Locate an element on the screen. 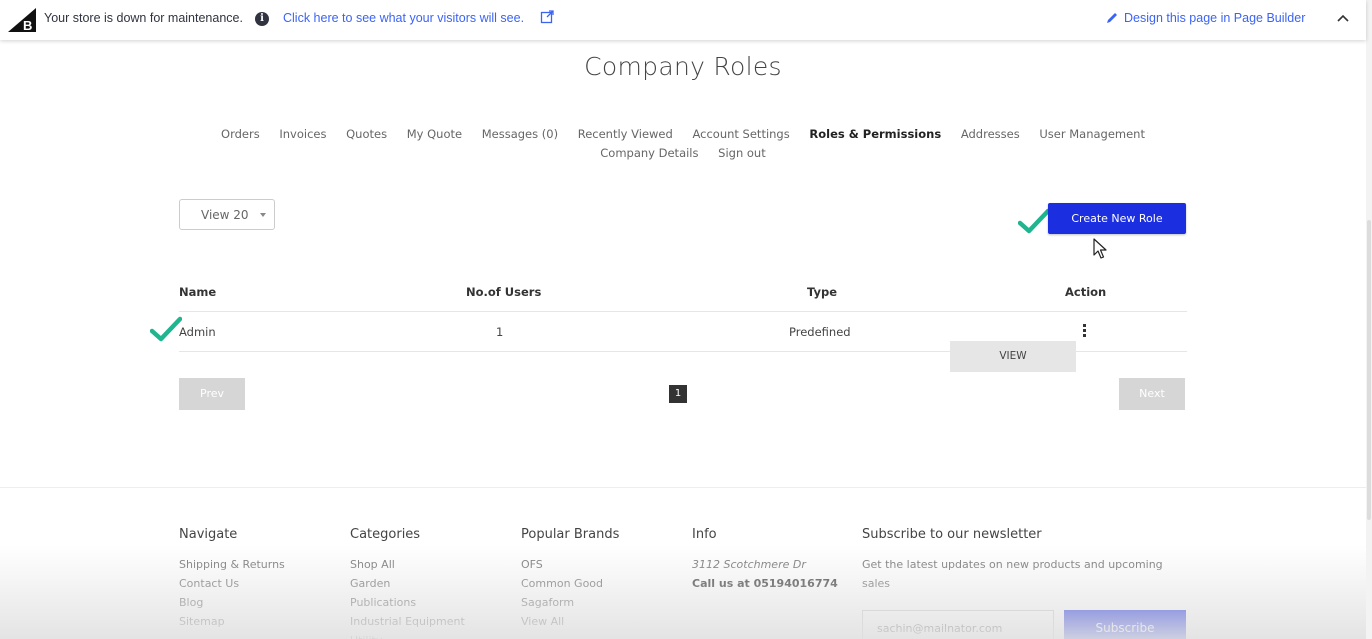  maintenance-text: Your store is down for maintenance. is located at coordinates (143, 18).